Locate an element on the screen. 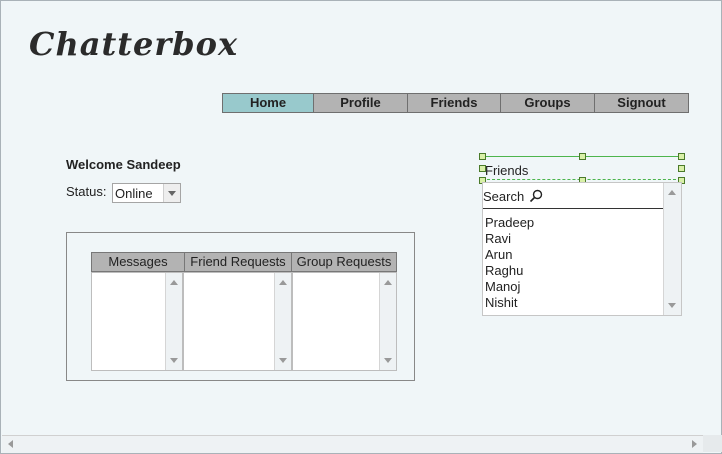  tab-messages: Messages is located at coordinates (138, 262).